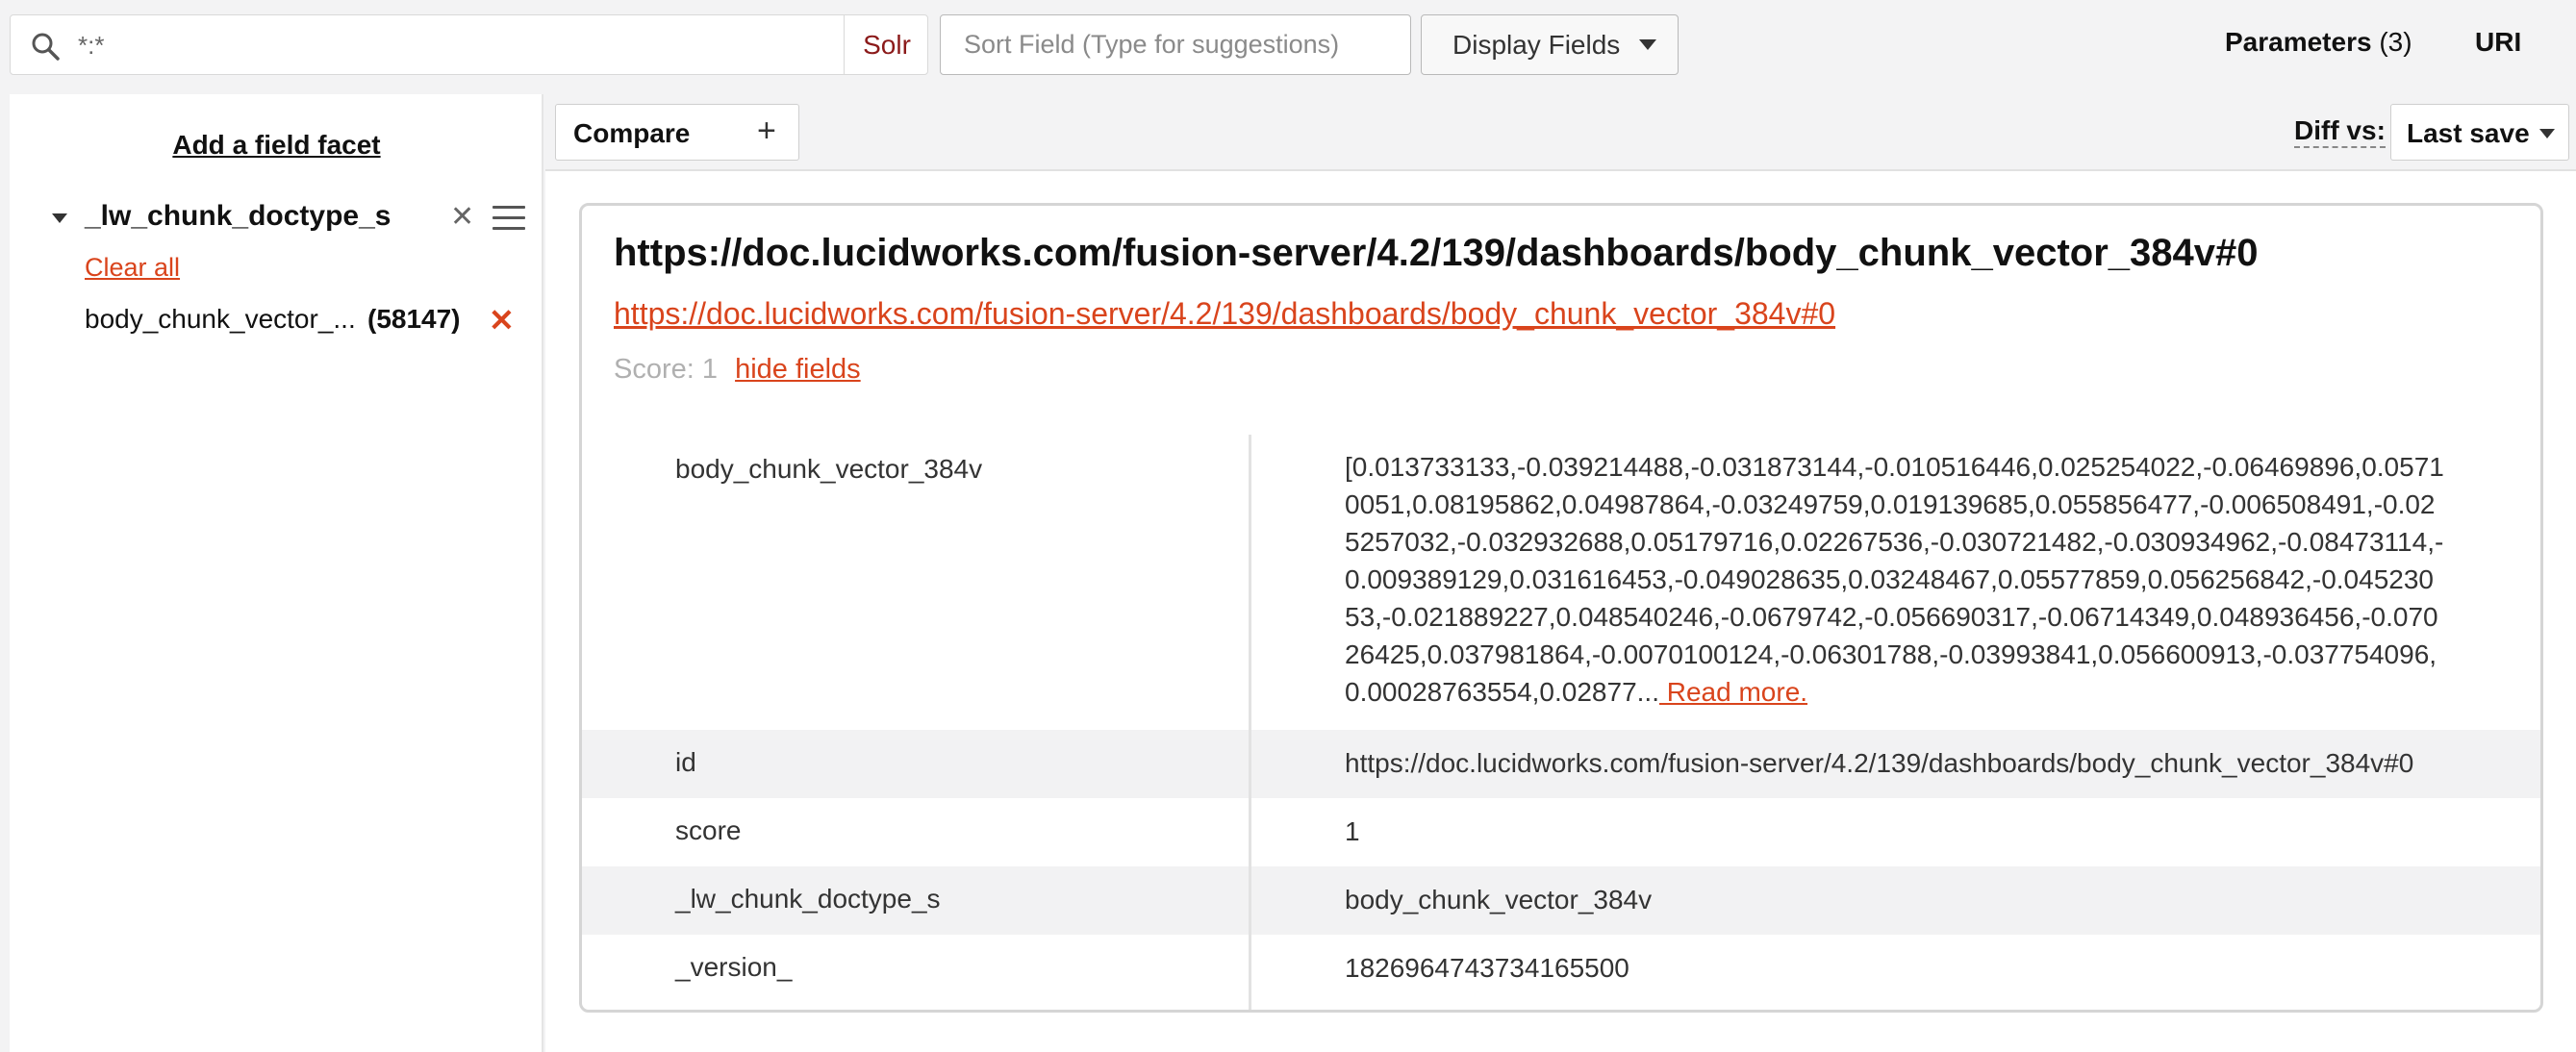 The width and height of the screenshot is (2576, 1052). I want to click on field-name: _lw_chunk_doctype_s, so click(808, 899).